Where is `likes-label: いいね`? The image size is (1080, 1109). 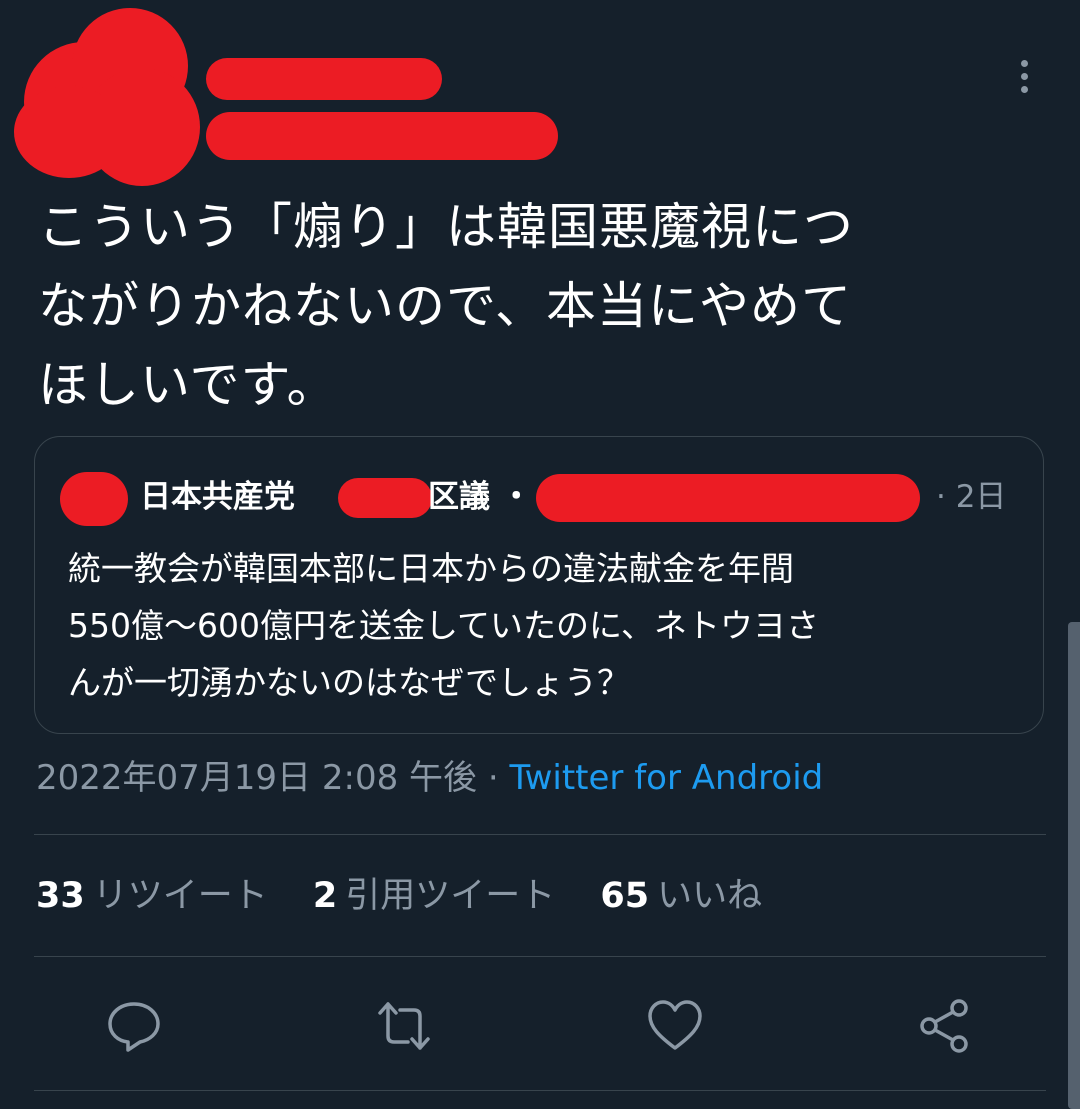 likes-label: いいね is located at coordinates (710, 896).